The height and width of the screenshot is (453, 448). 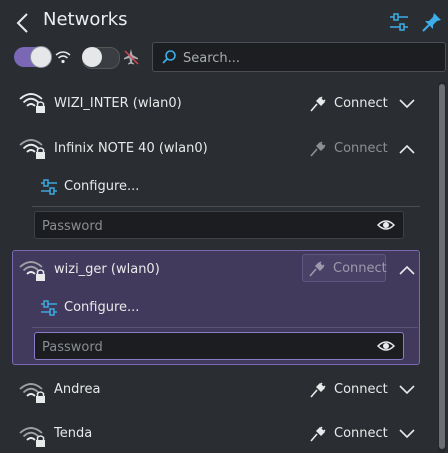 What do you see at coordinates (216, 102) in the screenshot?
I see `list-item: WIZI_INTER (wlan0) Connect` at bounding box center [216, 102].